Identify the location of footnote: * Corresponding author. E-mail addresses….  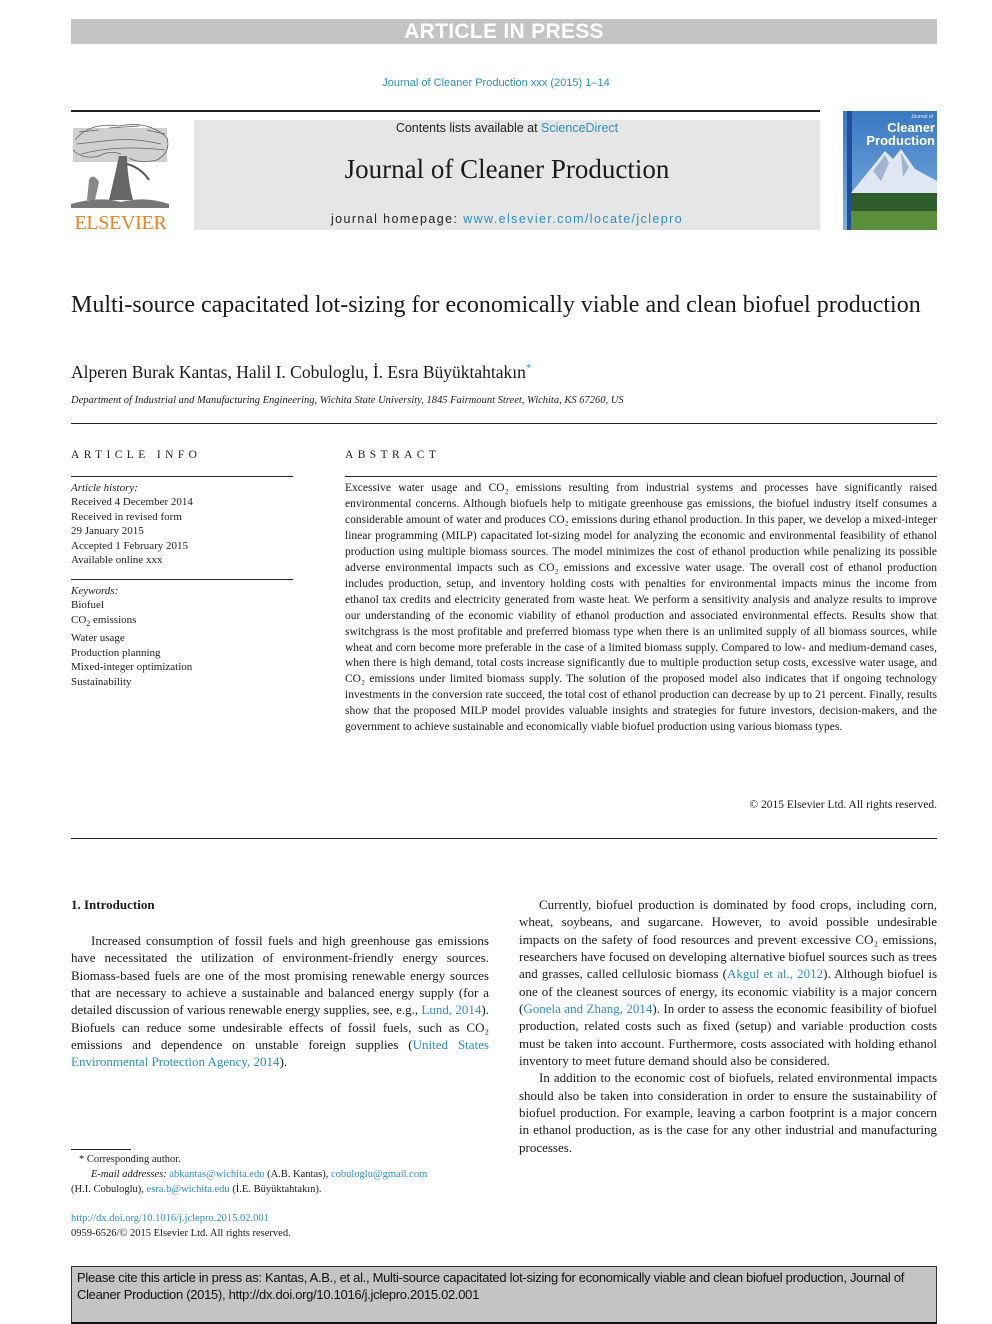
(280, 1174).